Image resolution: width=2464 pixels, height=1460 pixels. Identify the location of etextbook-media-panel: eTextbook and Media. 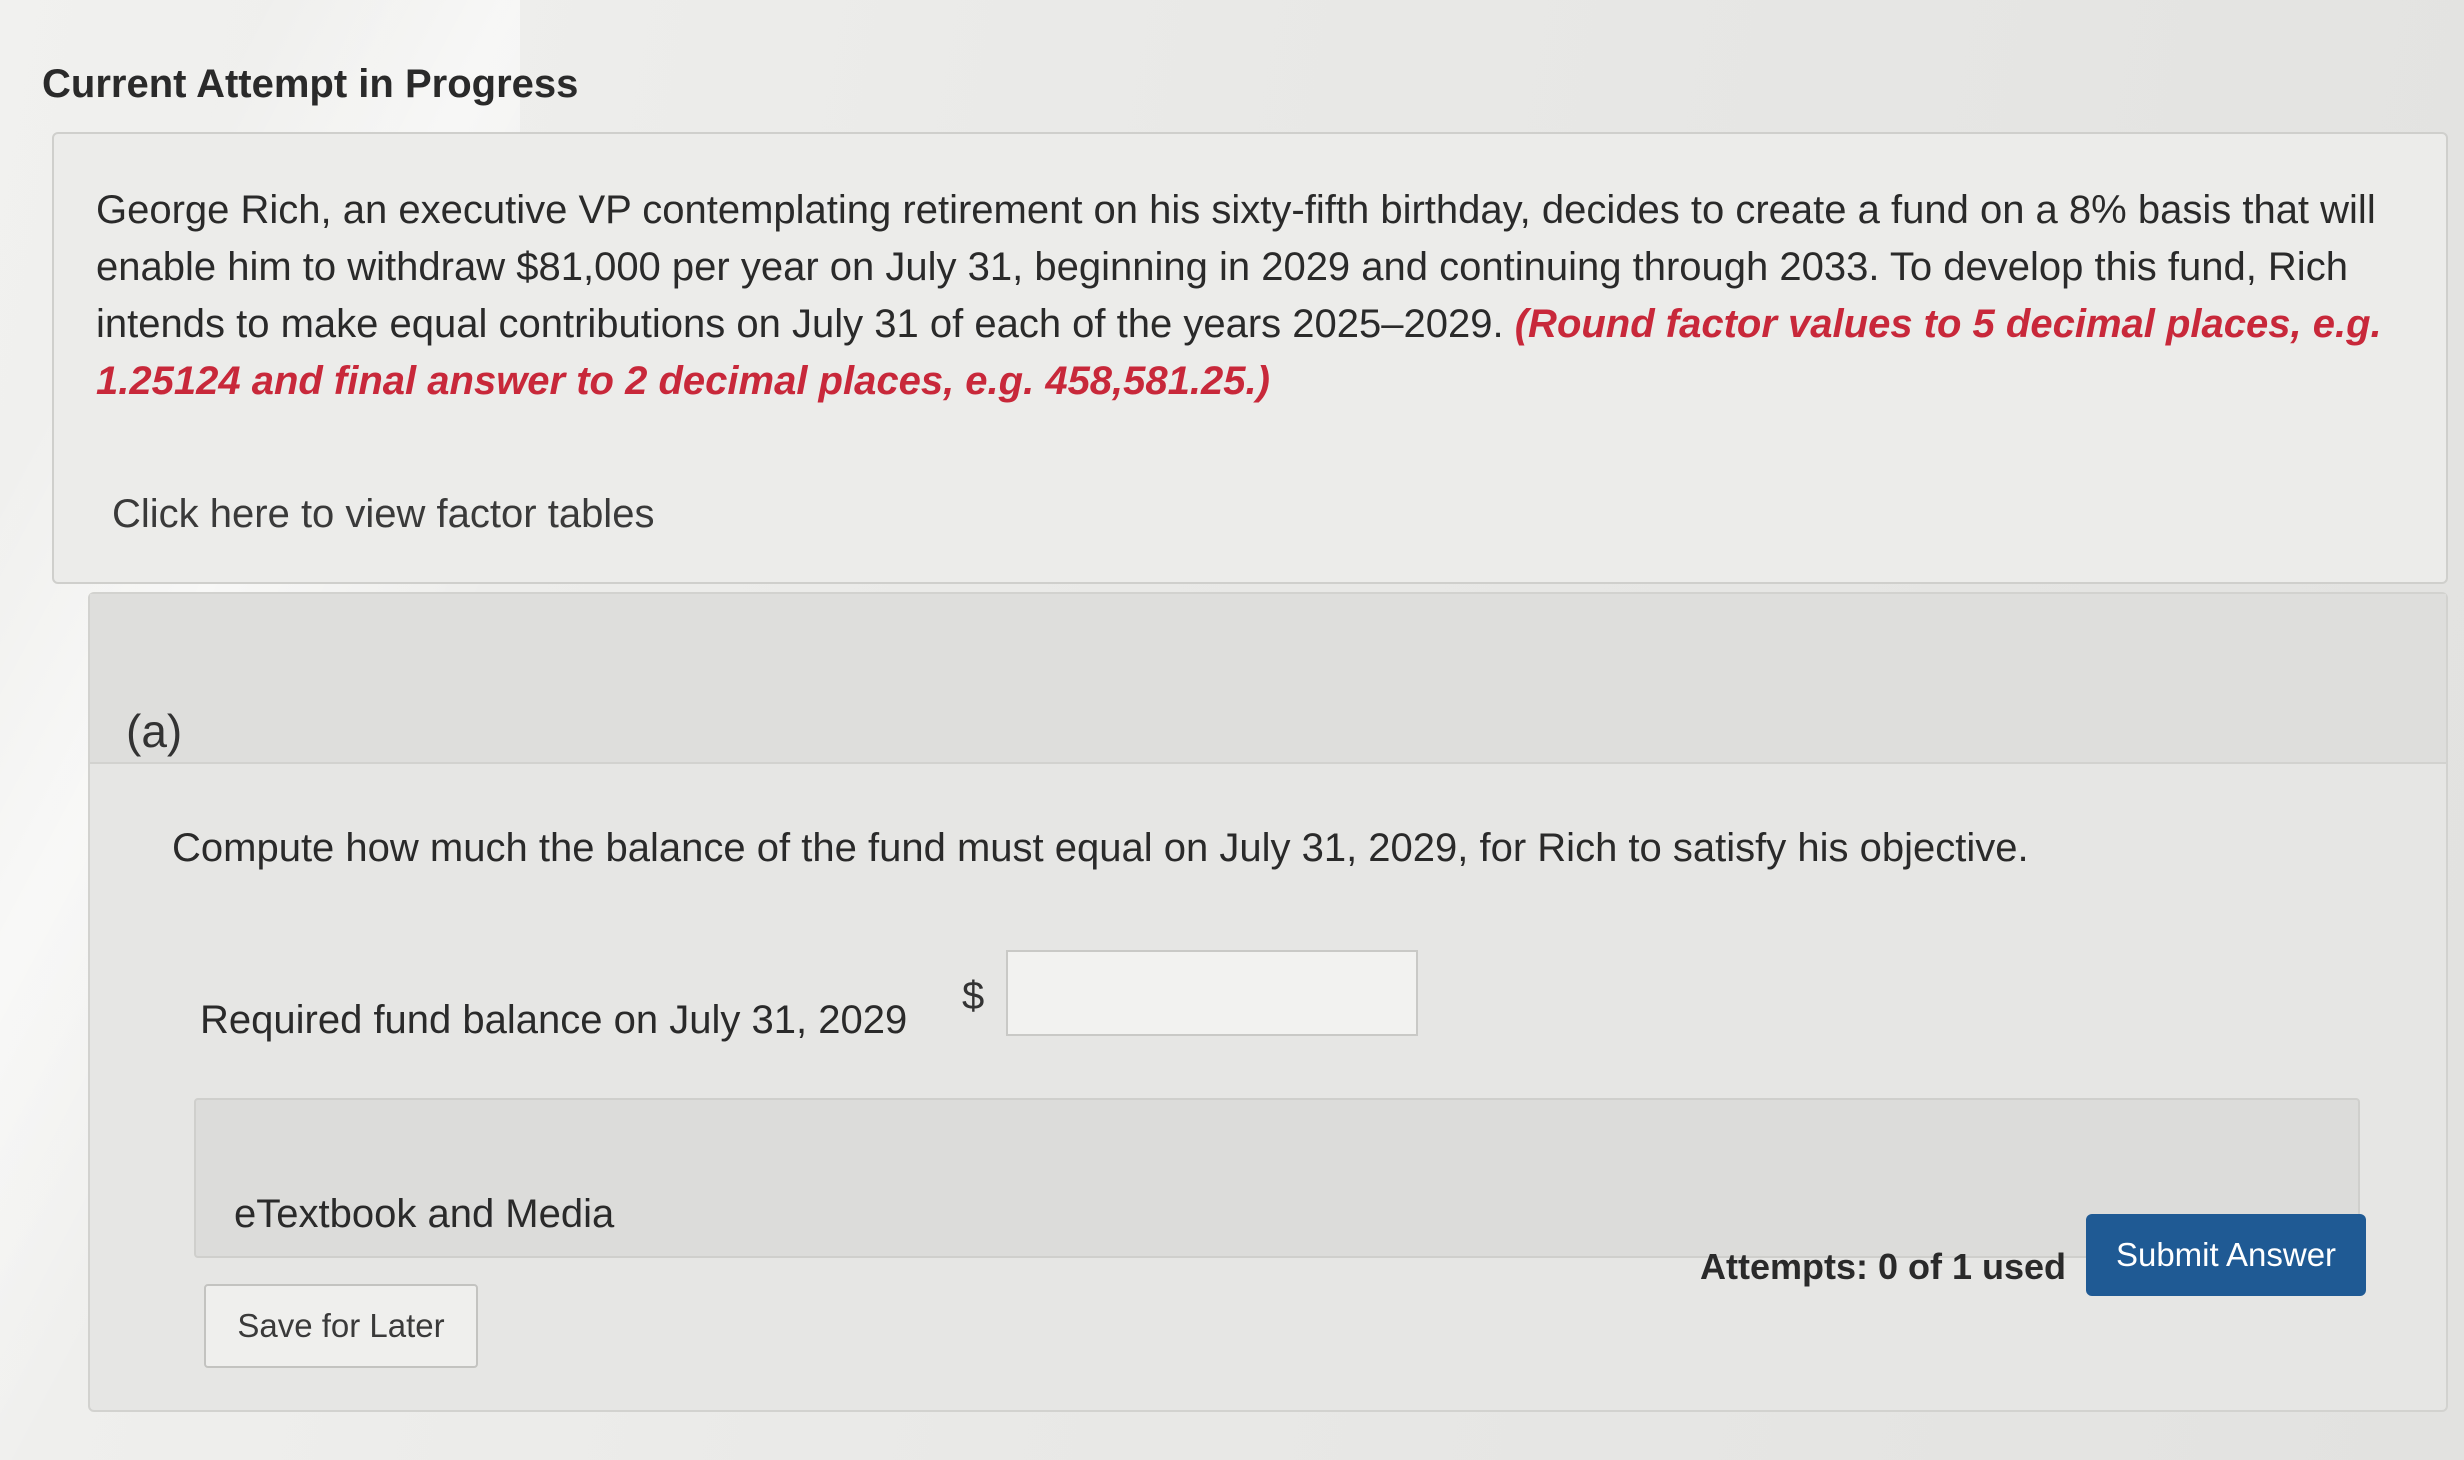
(1277, 1178).